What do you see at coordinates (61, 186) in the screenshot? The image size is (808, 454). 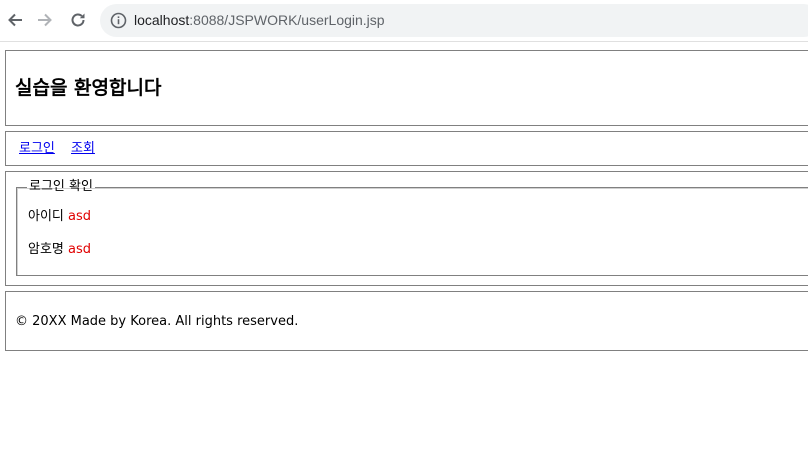 I see `login-confirm-legend: 로그인 확인` at bounding box center [61, 186].